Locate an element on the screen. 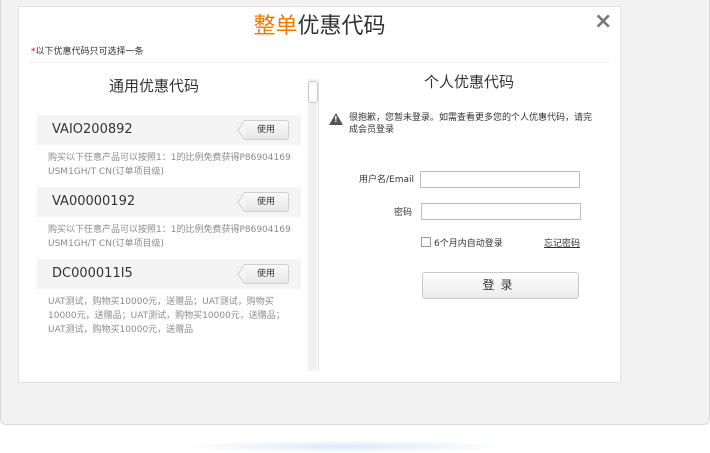 This screenshot has height=453, width=710. coupon-header: VA00000192 使用 is located at coordinates (169, 202).